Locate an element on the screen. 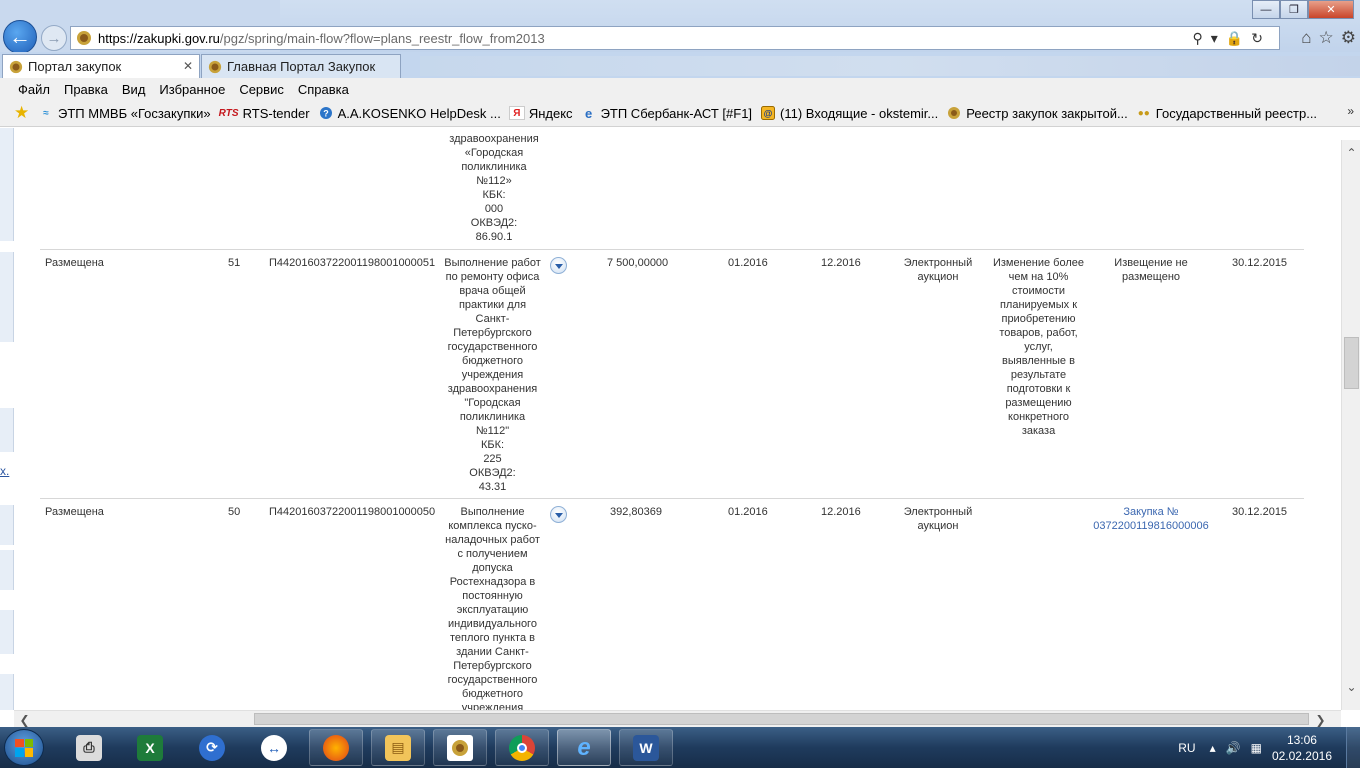 The height and width of the screenshot is (768, 1360). folder-icon: ▤ is located at coordinates (398, 747).